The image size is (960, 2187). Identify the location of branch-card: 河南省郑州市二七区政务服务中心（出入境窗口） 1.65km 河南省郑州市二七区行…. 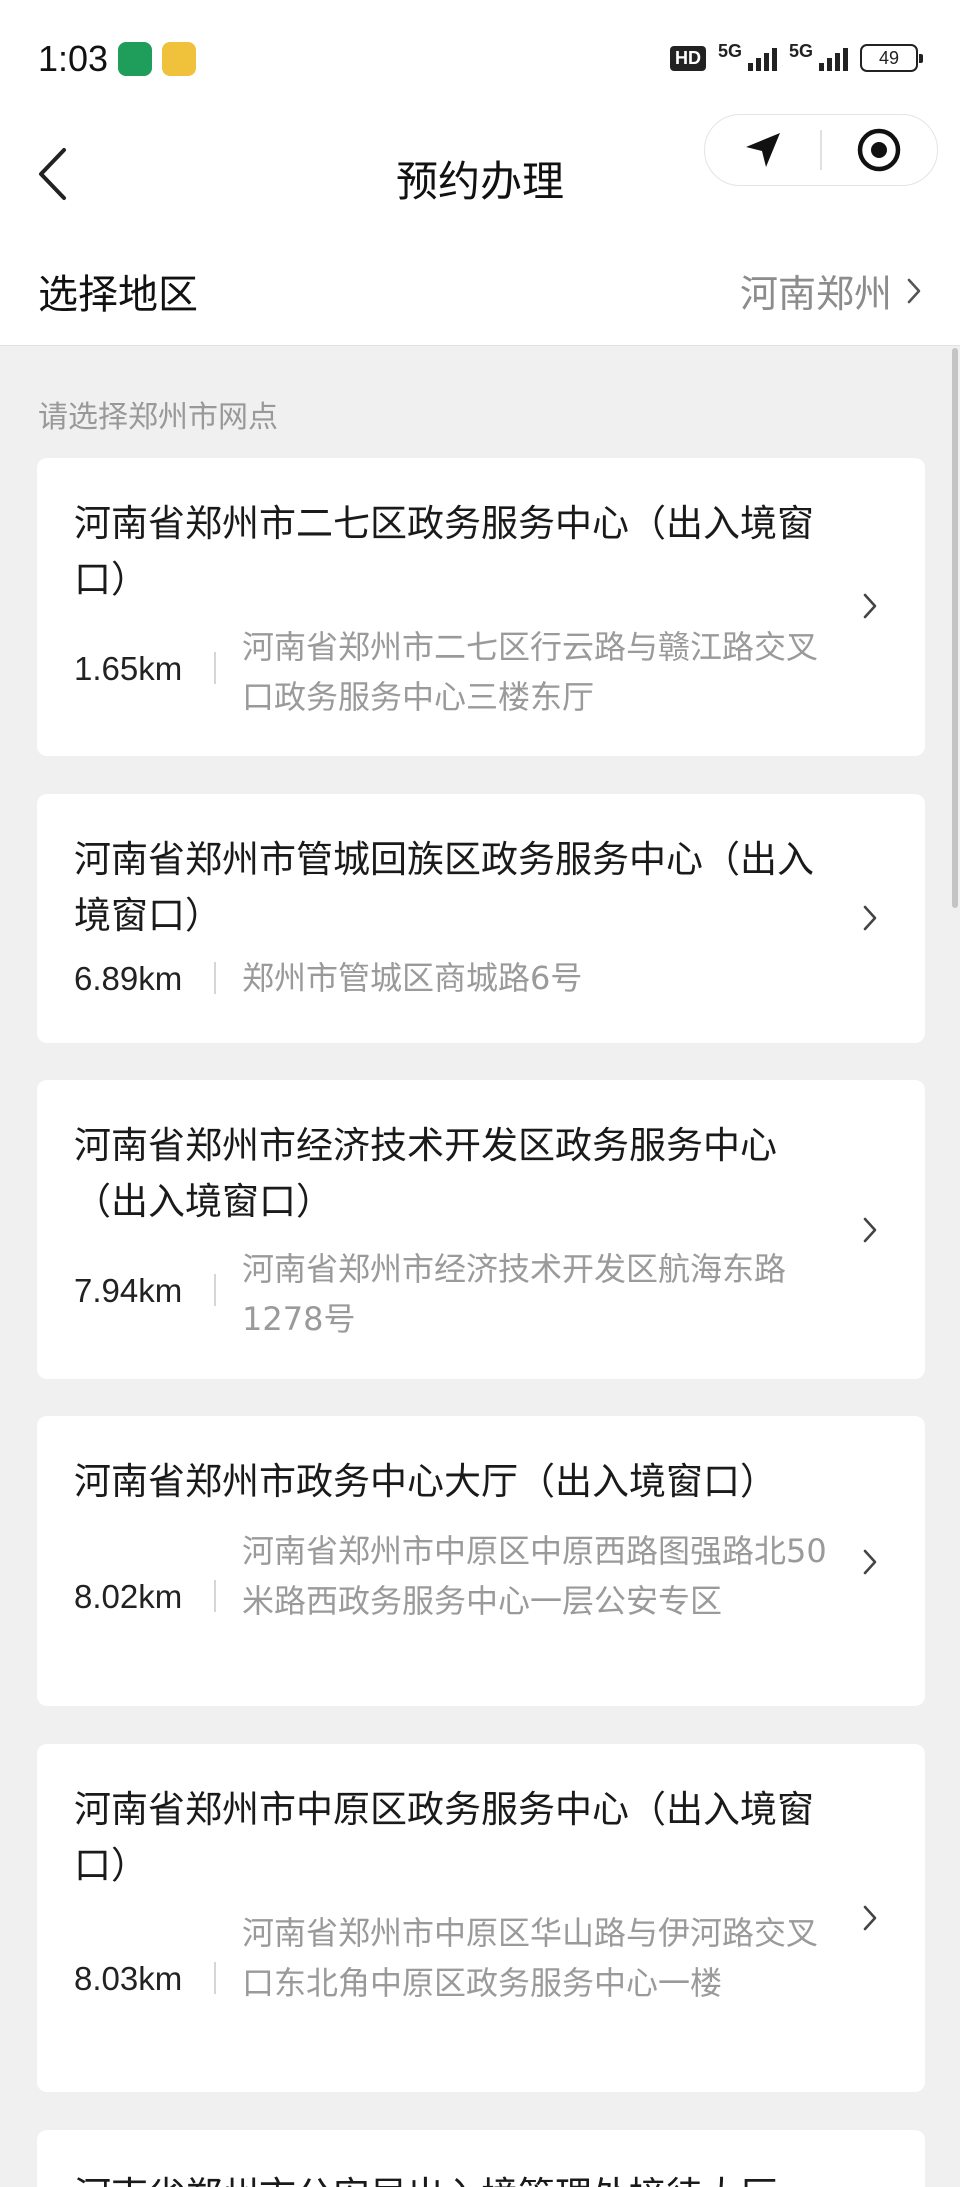
(481, 607).